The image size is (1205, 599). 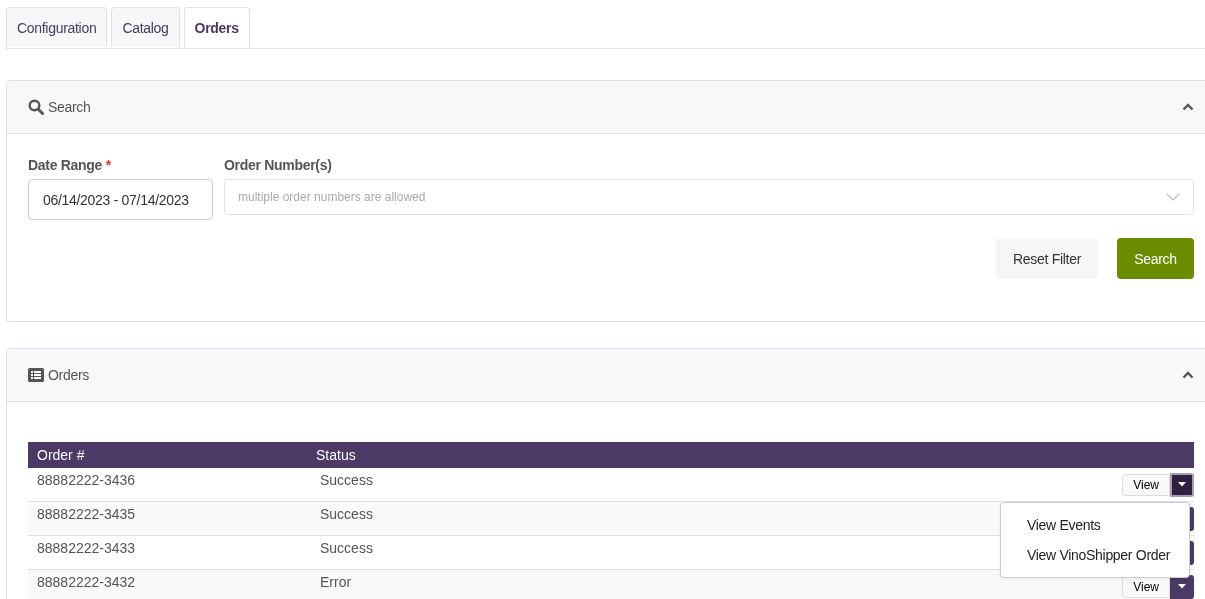 What do you see at coordinates (1095, 554) in the screenshot?
I see `menu-item: View VinoShipper Order` at bounding box center [1095, 554].